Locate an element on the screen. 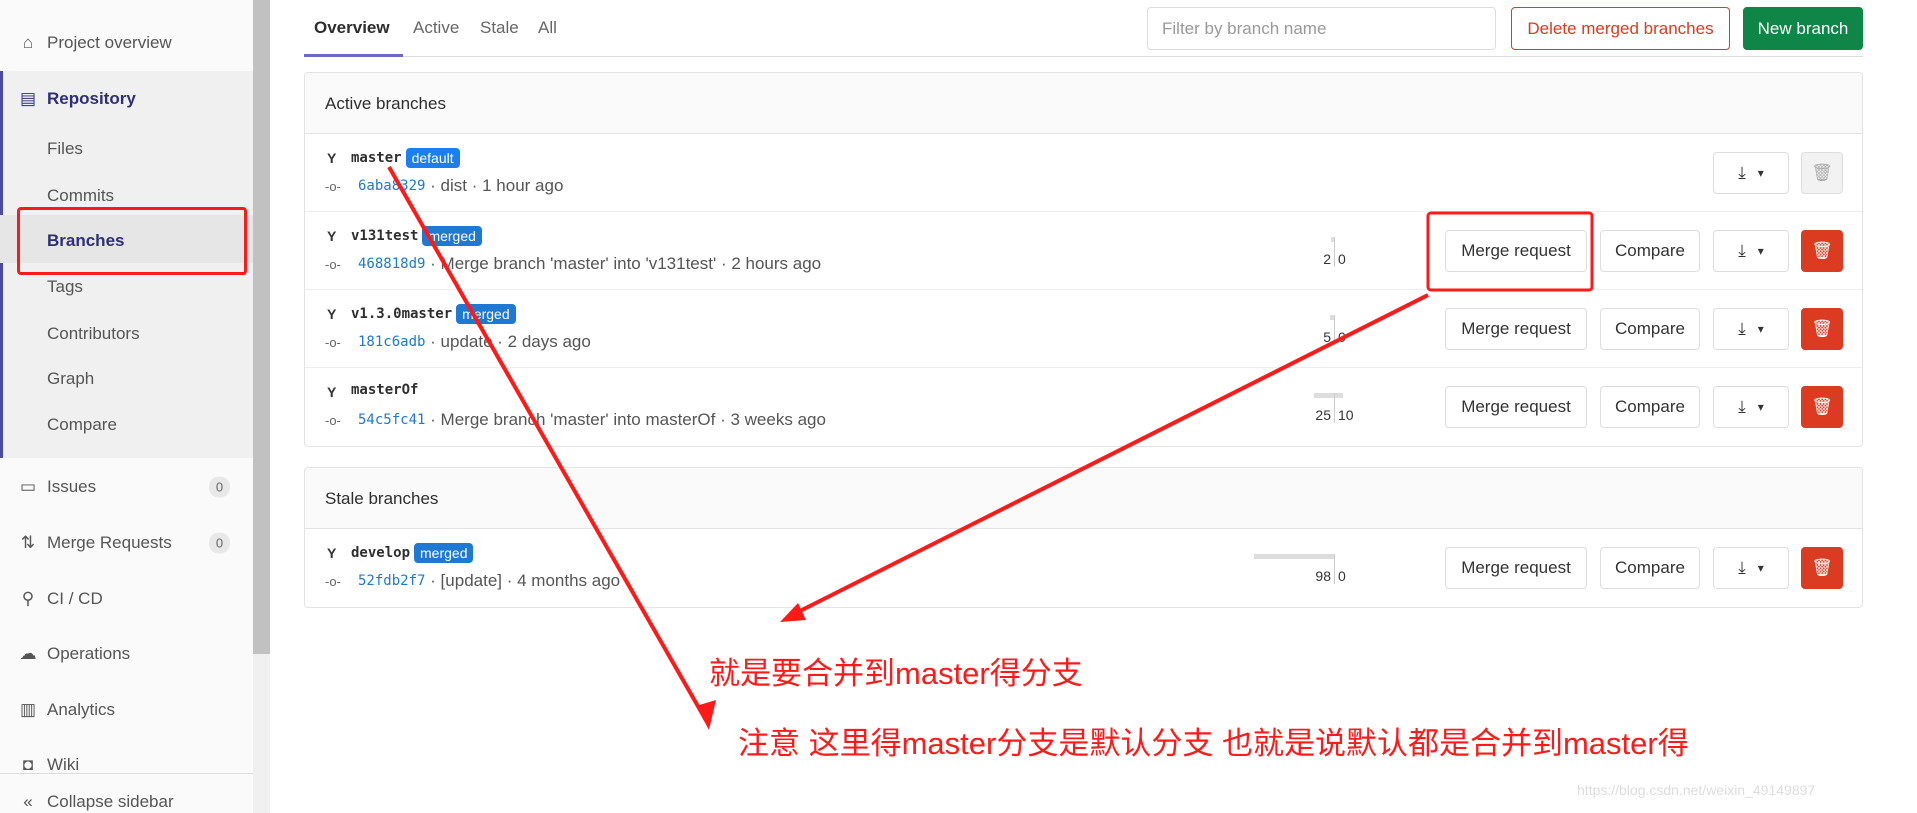  annotation-text-2: 注意 这里得master分支是默认分支 也就是说默认都是合并到master得 is located at coordinates (1213, 743).